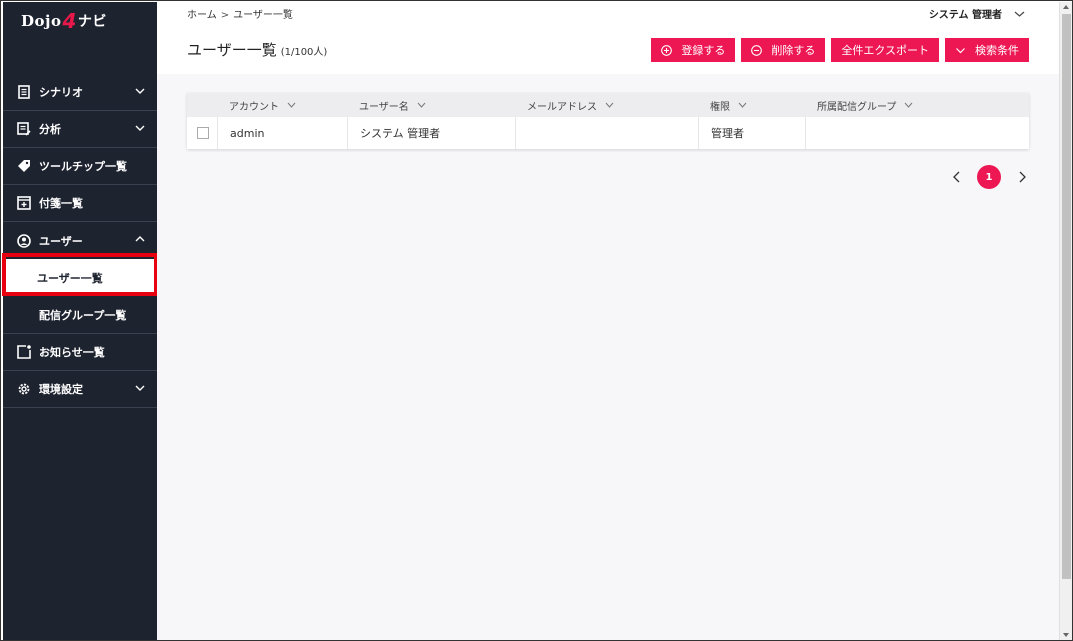  I want to click on cell-email, so click(606, 133).